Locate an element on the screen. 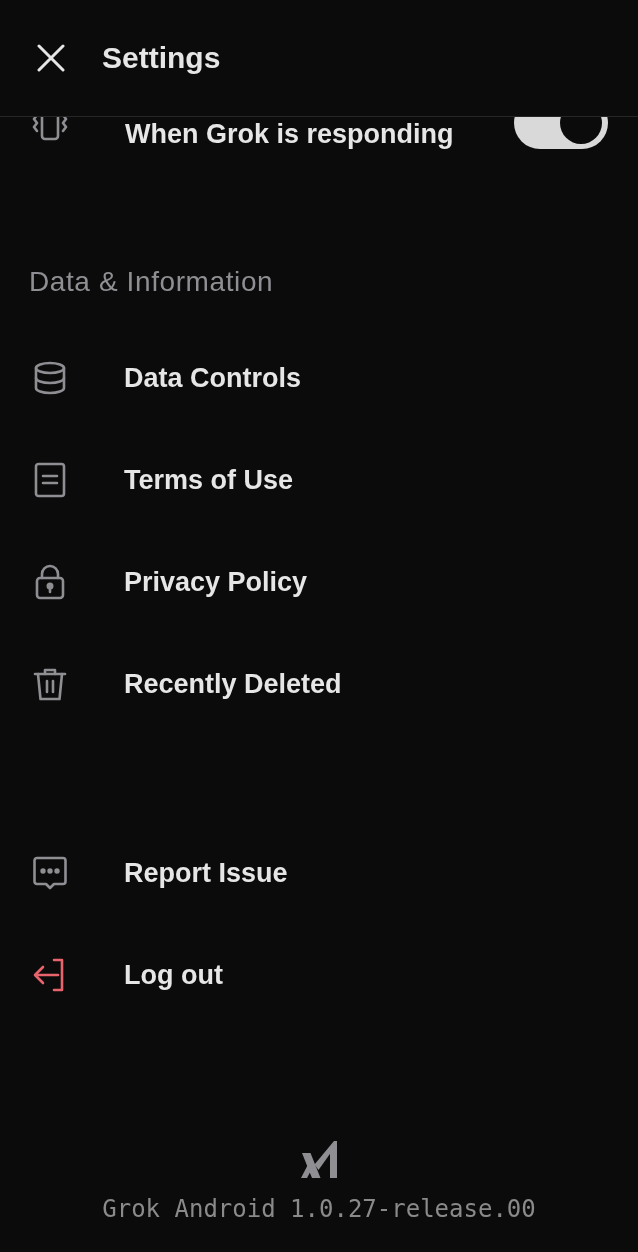  settings-item: Report Issue is located at coordinates (319, 873).